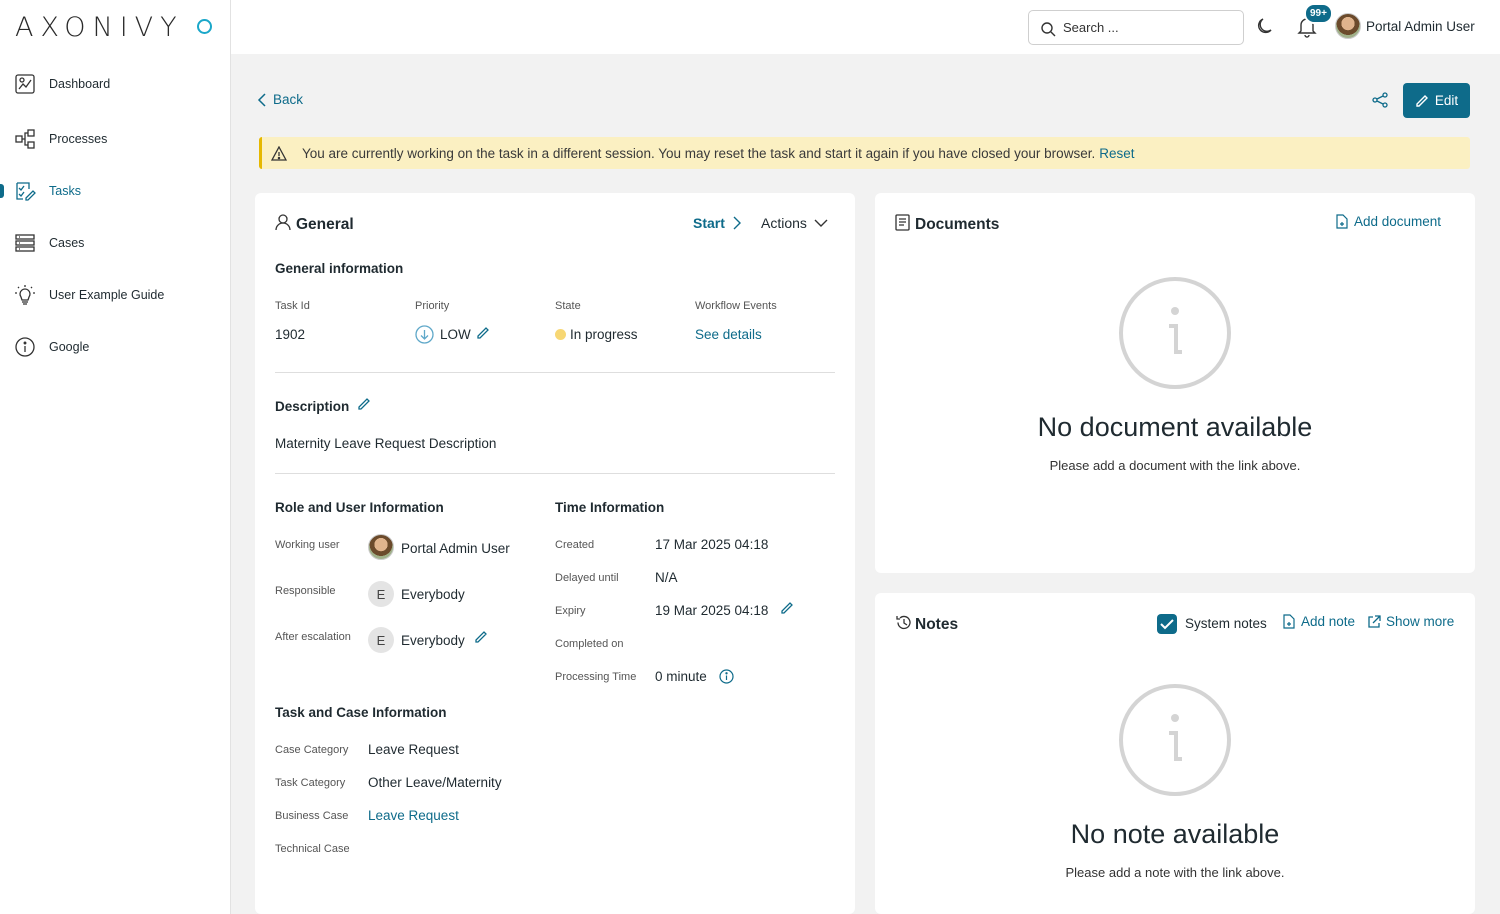 Image resolution: width=1500 pixels, height=914 pixels. I want to click on show-more-button: Show more, so click(1410, 621).